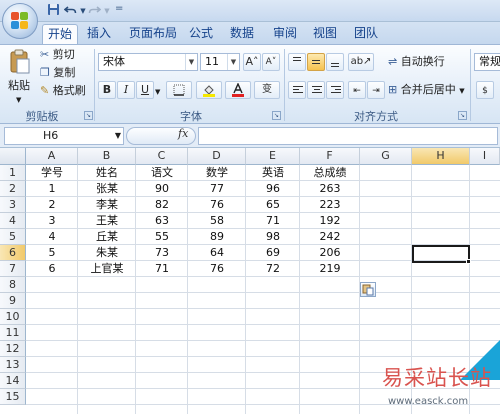 The height and width of the screenshot is (414, 500). I want to click on row-header-8: 8, so click(13, 285).